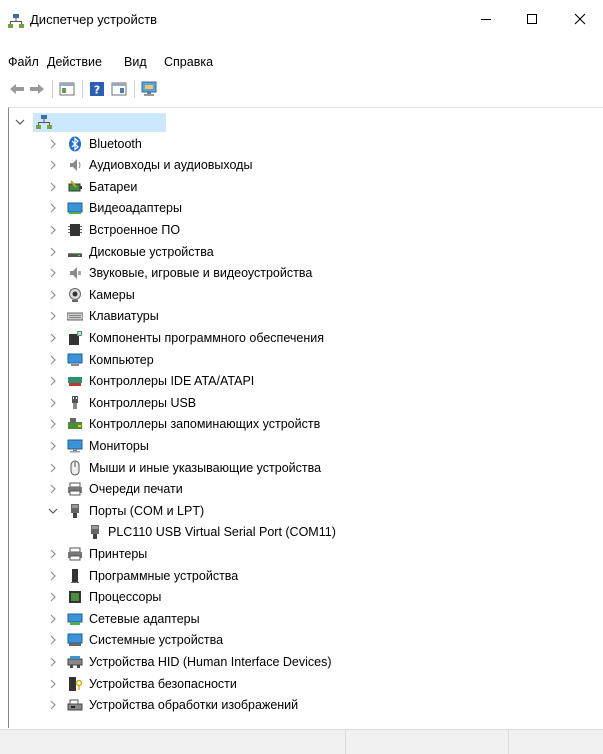 The height and width of the screenshot is (754, 603). I want to click on tree-child-item: PLC110 USB Virtual Serial Port (COM11), so click(304, 532).